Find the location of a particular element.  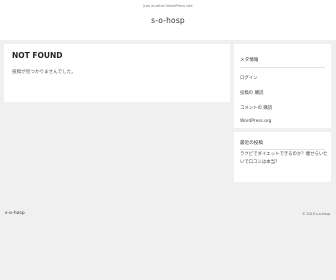

site-tagline: Just another WordPress site is located at coordinates (168, 6).